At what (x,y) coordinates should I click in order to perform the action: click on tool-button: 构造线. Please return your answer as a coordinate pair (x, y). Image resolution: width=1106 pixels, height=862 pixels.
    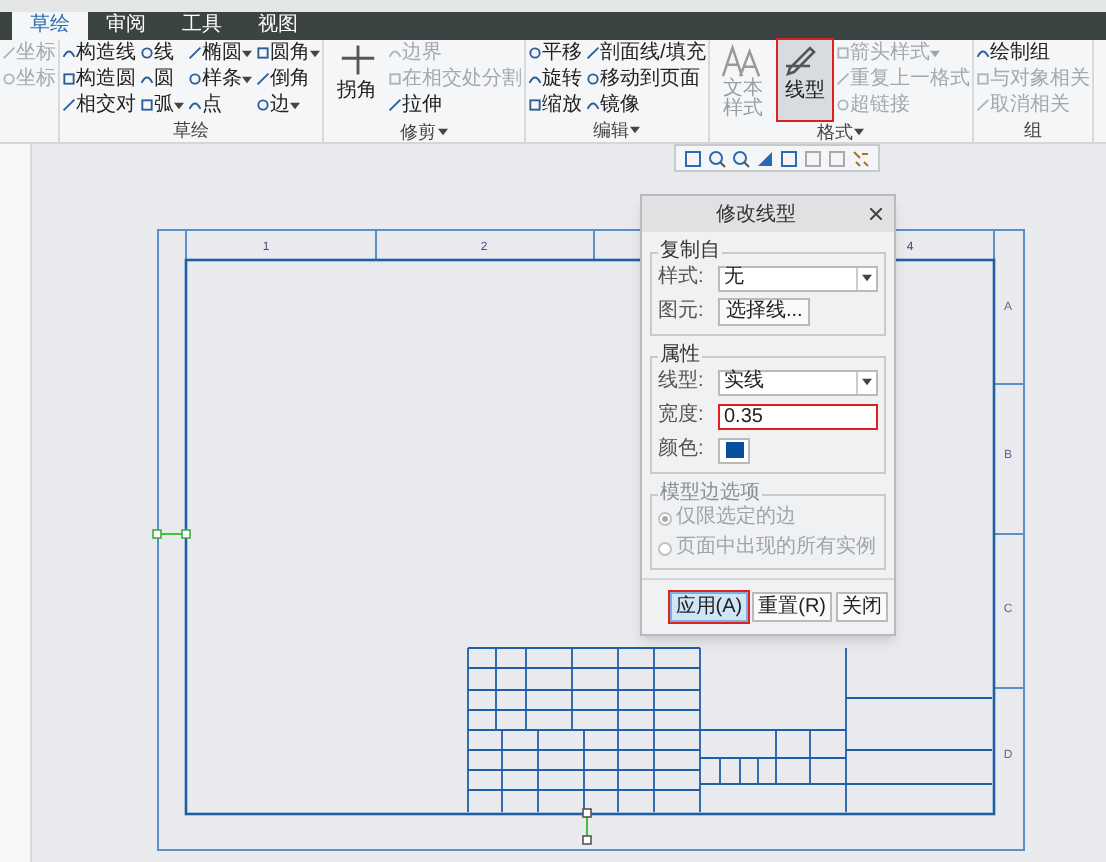
    Looking at the image, I should click on (99, 53).